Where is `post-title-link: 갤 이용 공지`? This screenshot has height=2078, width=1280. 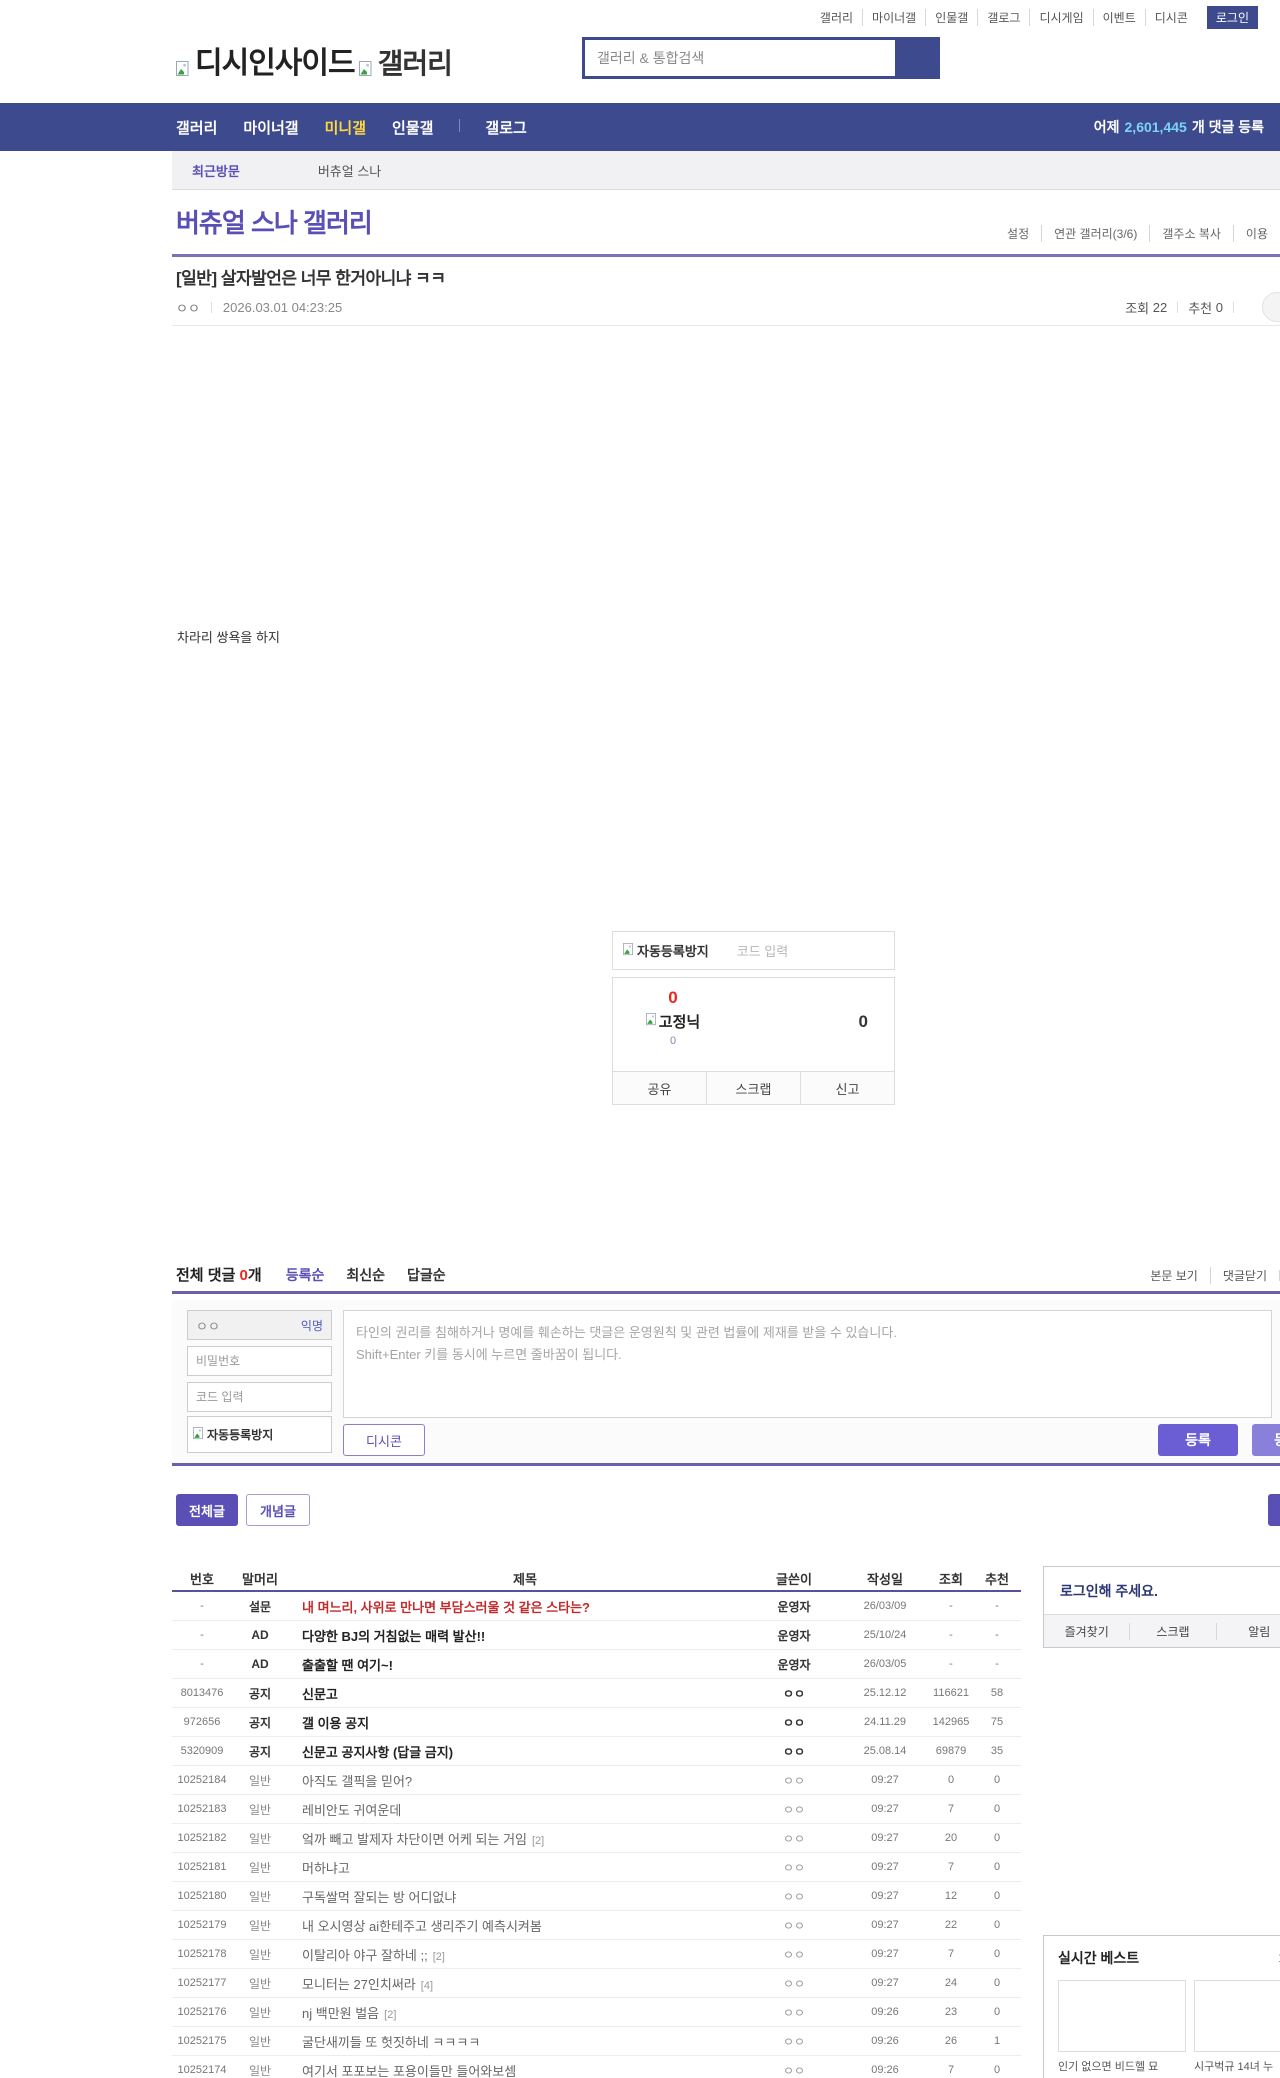
post-title-link: 갤 이용 공지 is located at coordinates (525, 1722).